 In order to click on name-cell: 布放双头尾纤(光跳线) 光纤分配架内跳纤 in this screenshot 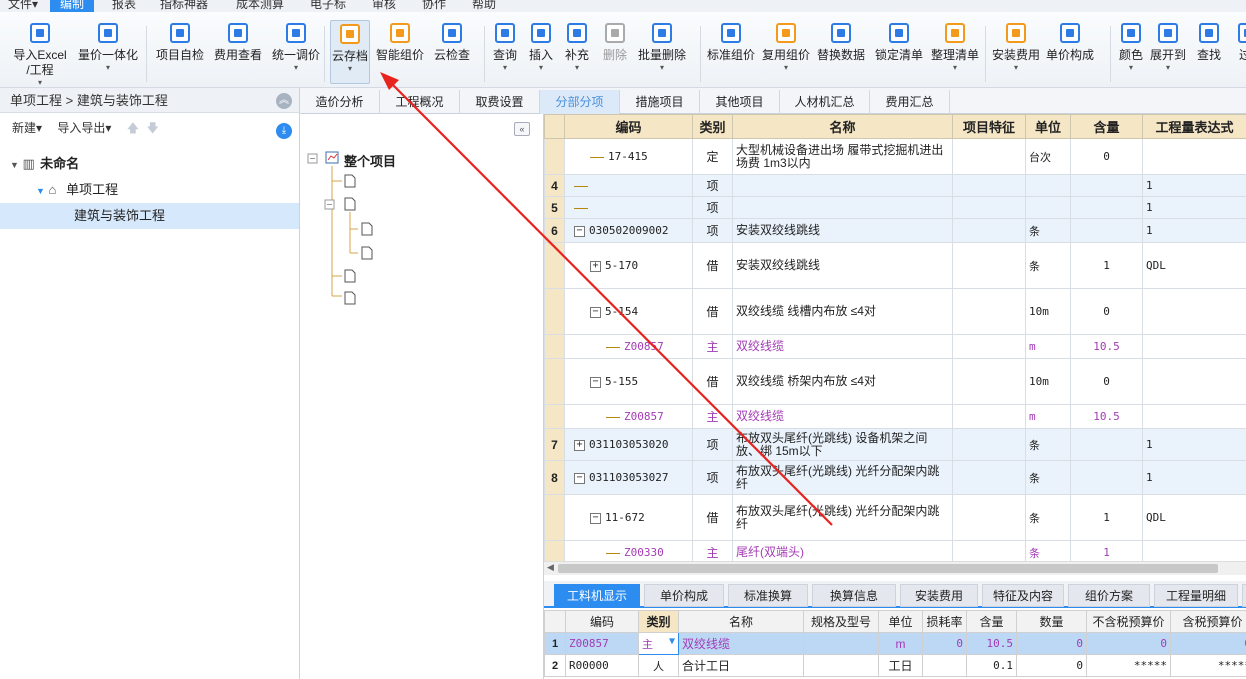, I will do `click(842, 477)`.